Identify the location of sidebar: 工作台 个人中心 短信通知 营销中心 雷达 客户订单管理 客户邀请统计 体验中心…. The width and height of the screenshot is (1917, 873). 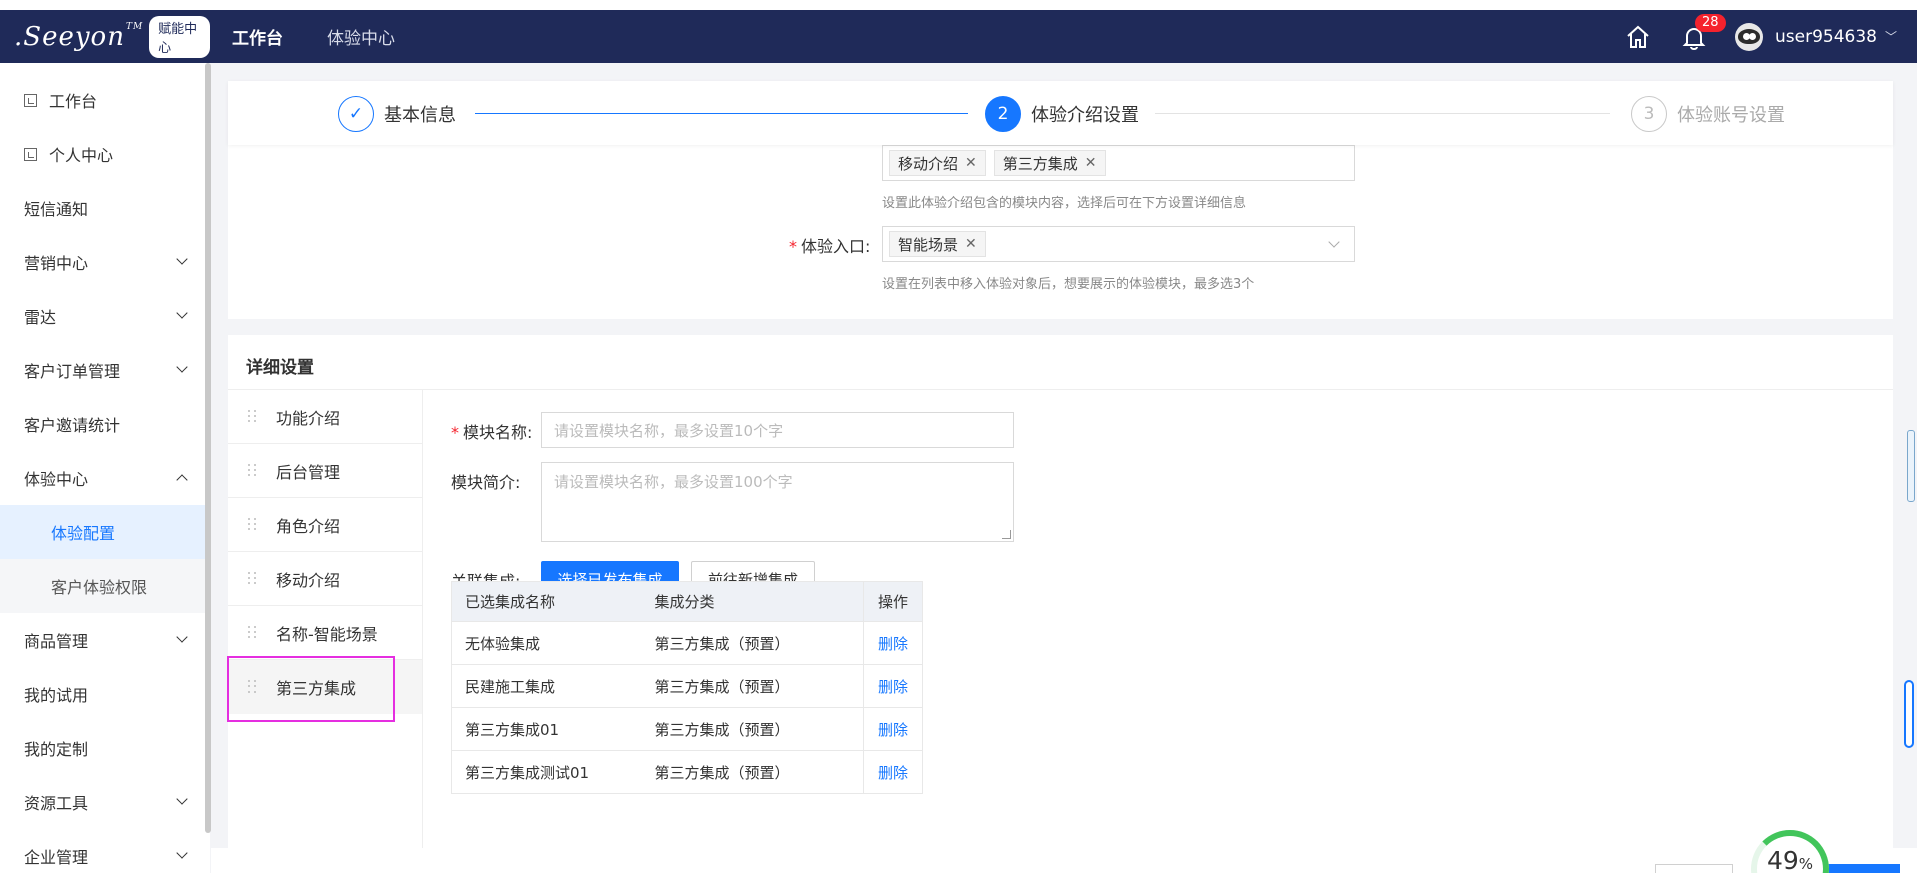
(105, 468).